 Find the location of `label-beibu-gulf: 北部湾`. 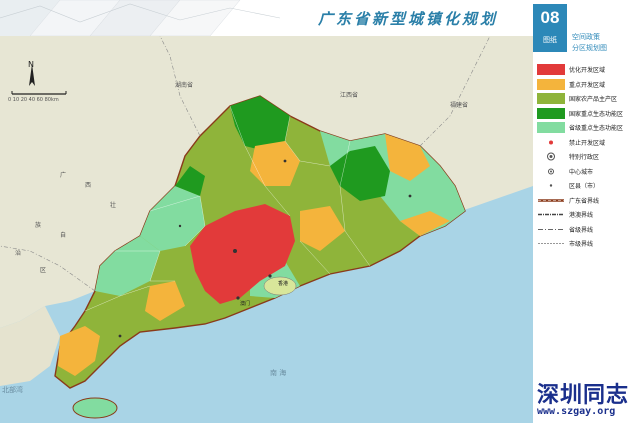

label-beibu-gulf: 北部湾 is located at coordinates (12, 390).